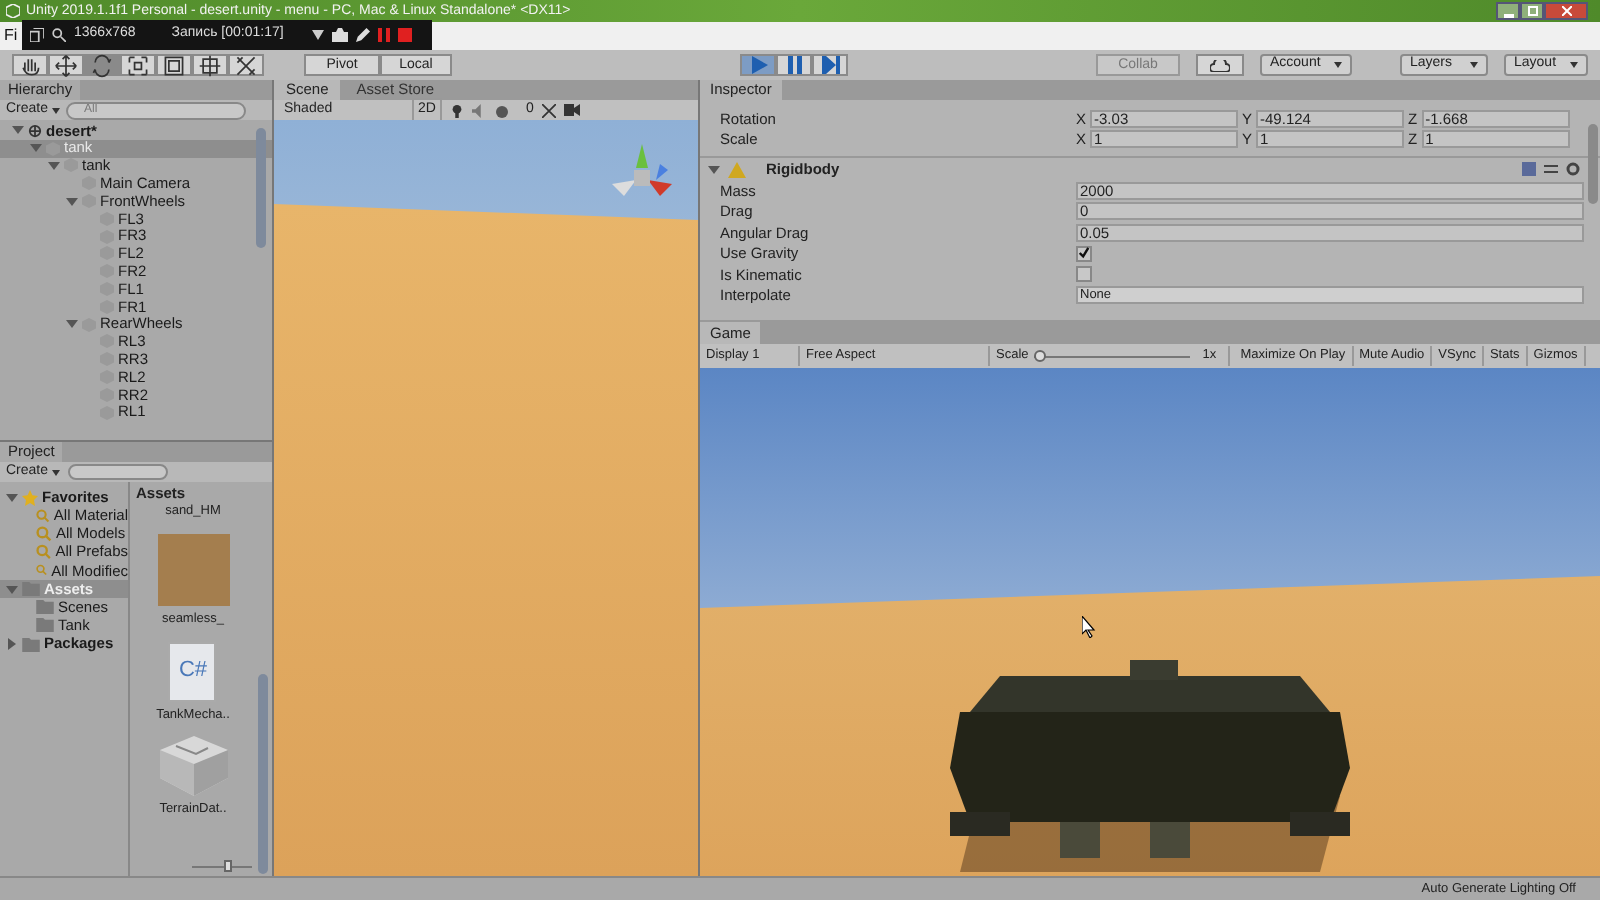 Image resolution: width=1600 pixels, height=900 pixels. I want to click on scene-icon, so click(35, 130).